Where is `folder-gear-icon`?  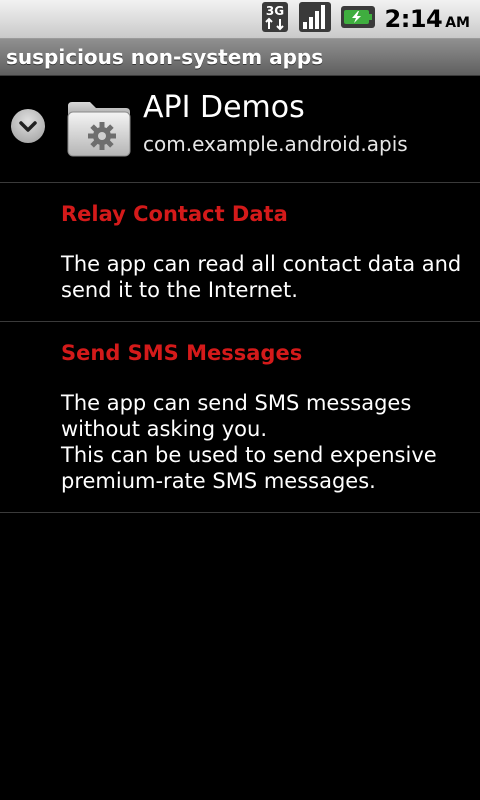
folder-gear-icon is located at coordinates (99, 131).